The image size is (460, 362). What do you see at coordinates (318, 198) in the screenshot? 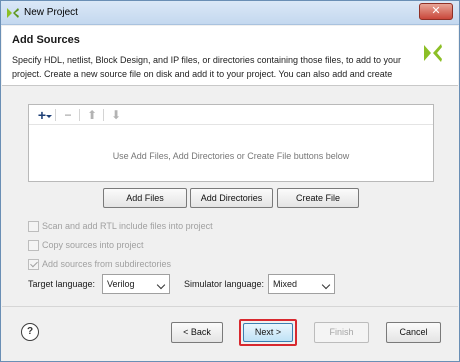
I see `create-file-button: Create File` at bounding box center [318, 198].